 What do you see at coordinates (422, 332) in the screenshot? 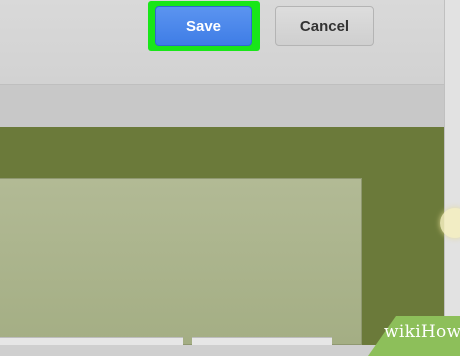
I see `watermark-logo: wikiHow` at bounding box center [422, 332].